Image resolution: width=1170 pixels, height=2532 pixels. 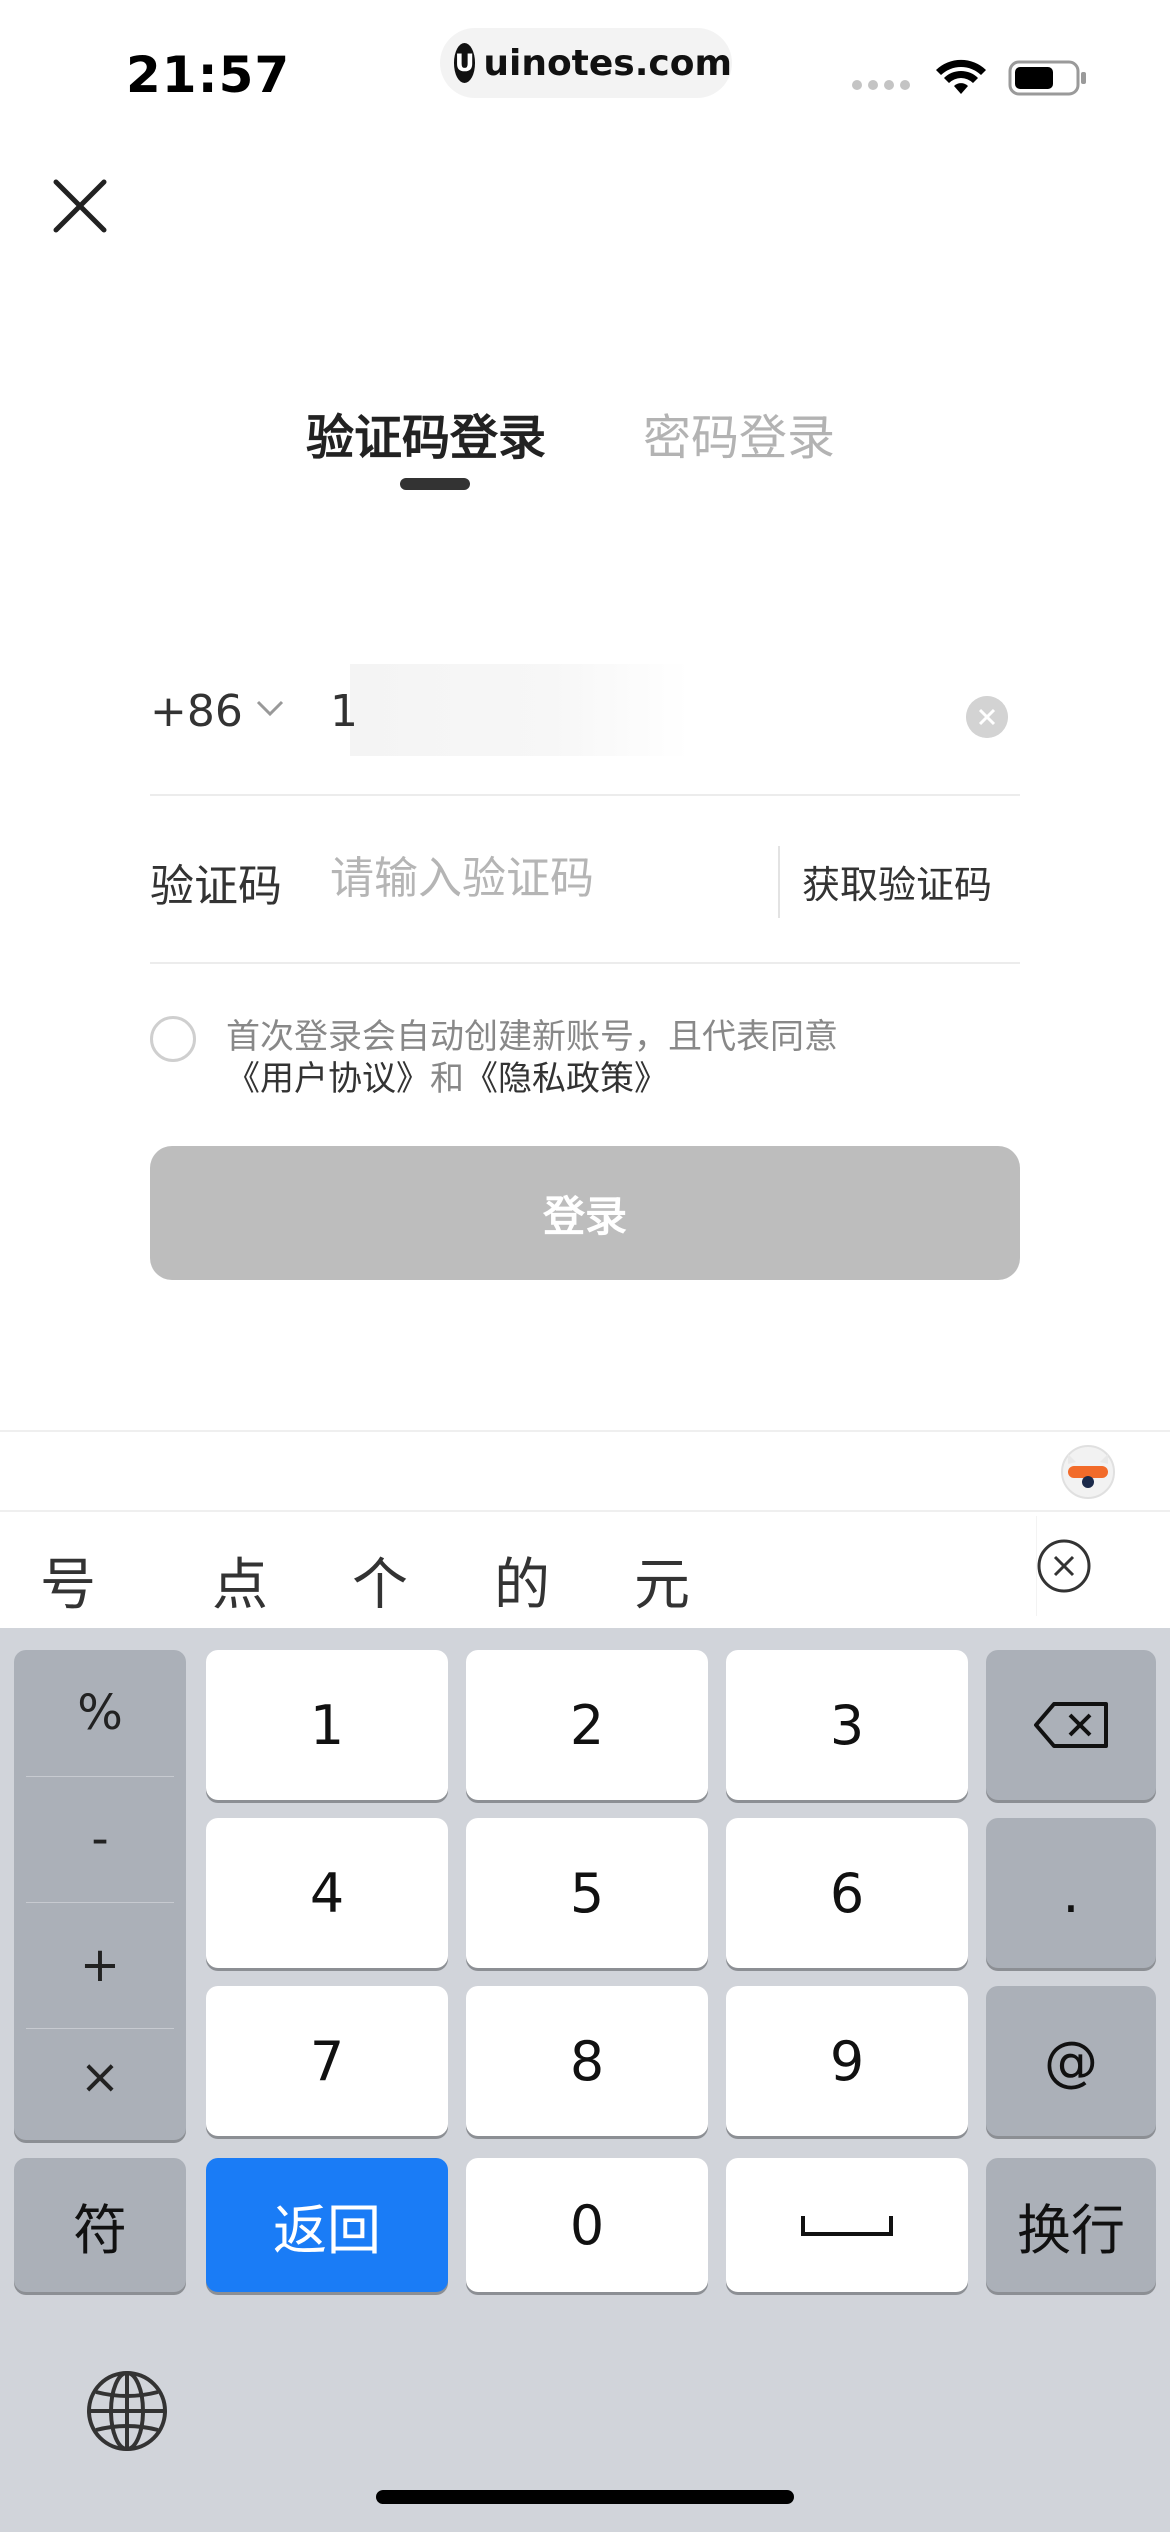 What do you see at coordinates (585, 1569) in the screenshot?
I see `candidate-bar: 号 点 个 的 元` at bounding box center [585, 1569].